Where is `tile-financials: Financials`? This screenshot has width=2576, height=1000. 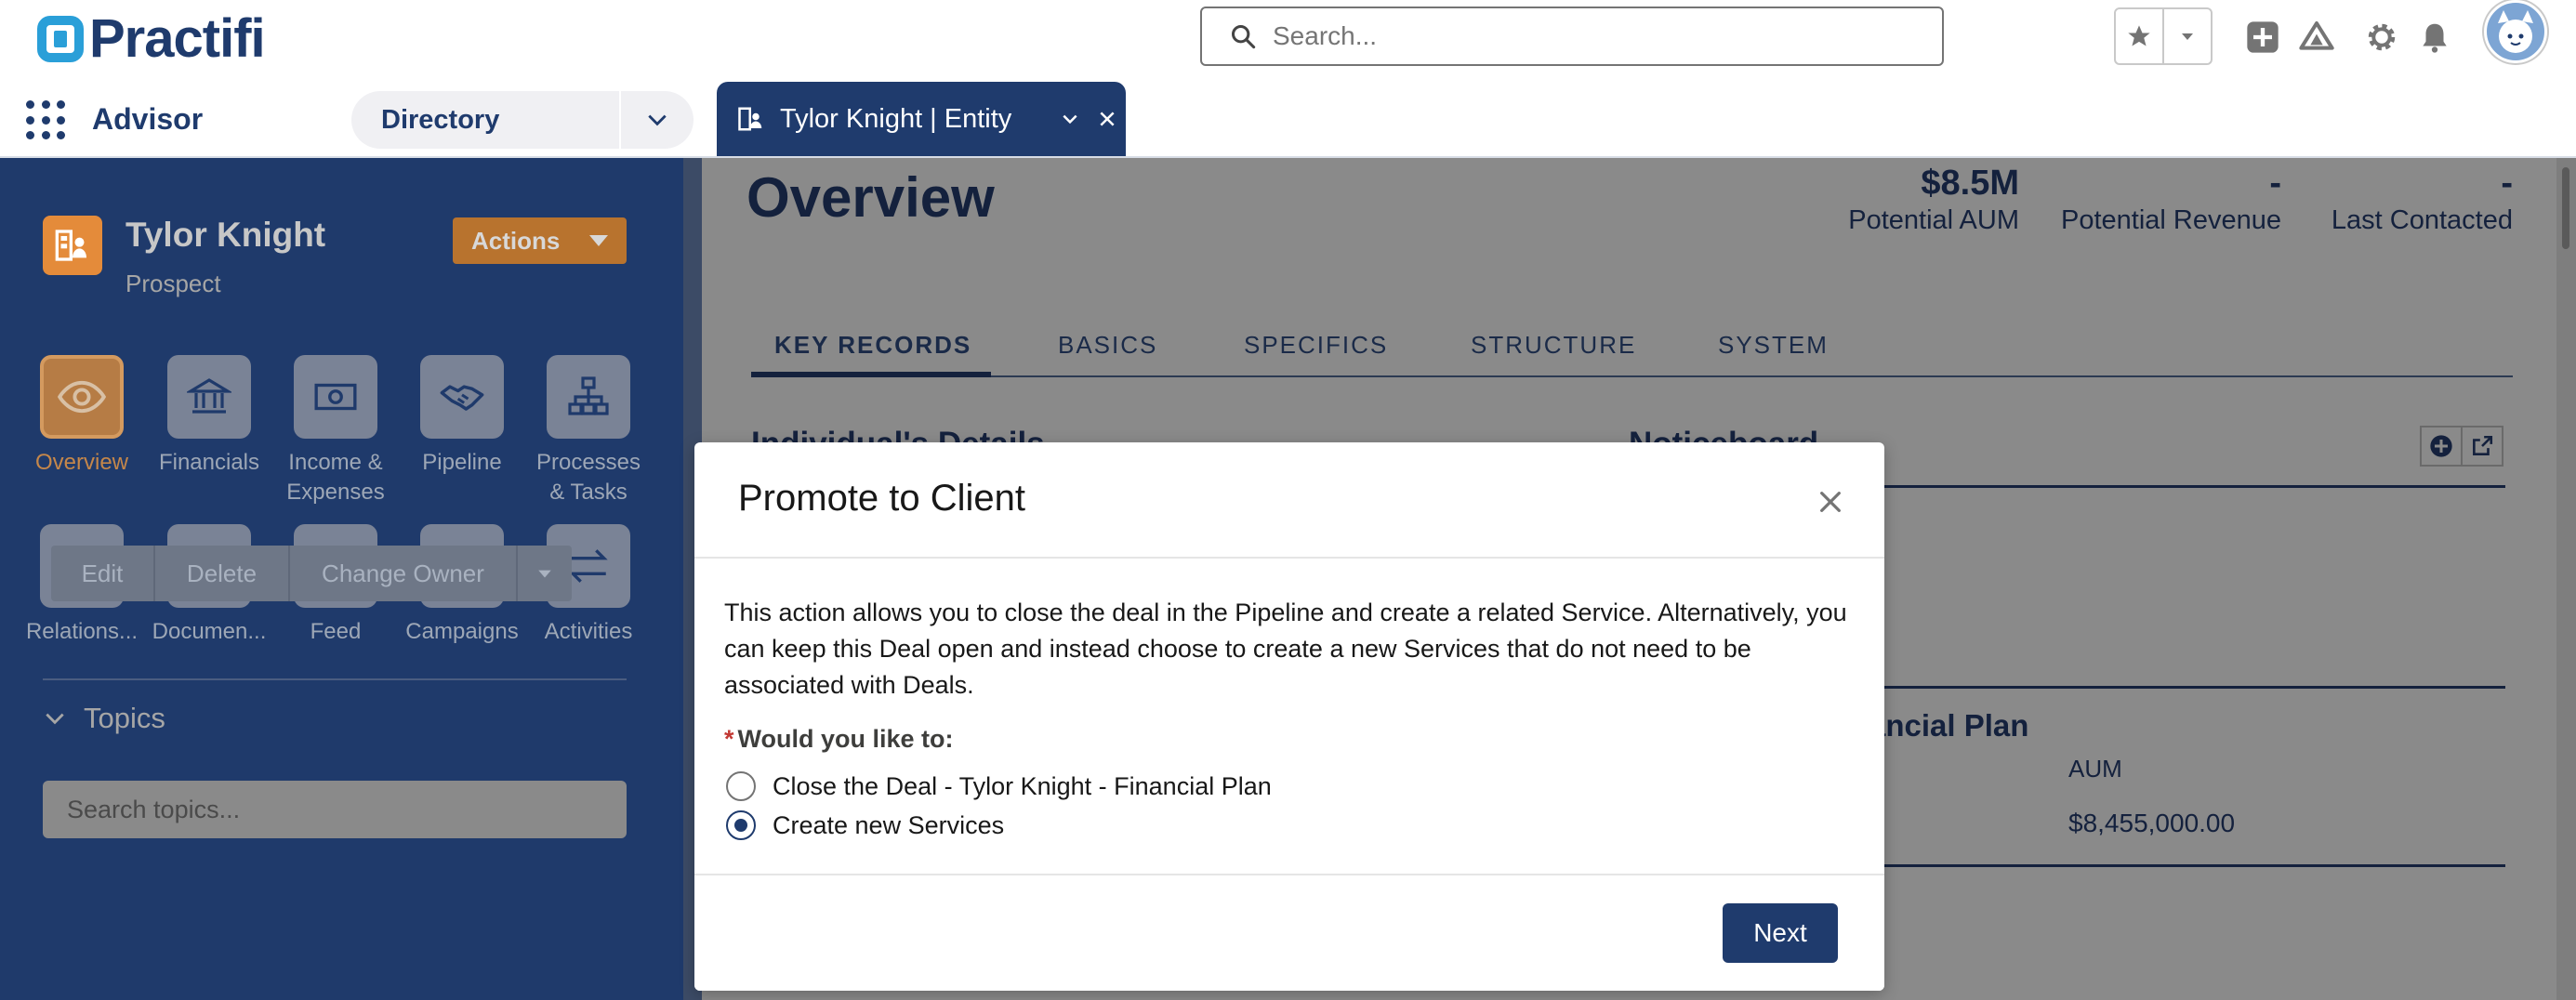
tile-financials: Financials is located at coordinates (209, 417).